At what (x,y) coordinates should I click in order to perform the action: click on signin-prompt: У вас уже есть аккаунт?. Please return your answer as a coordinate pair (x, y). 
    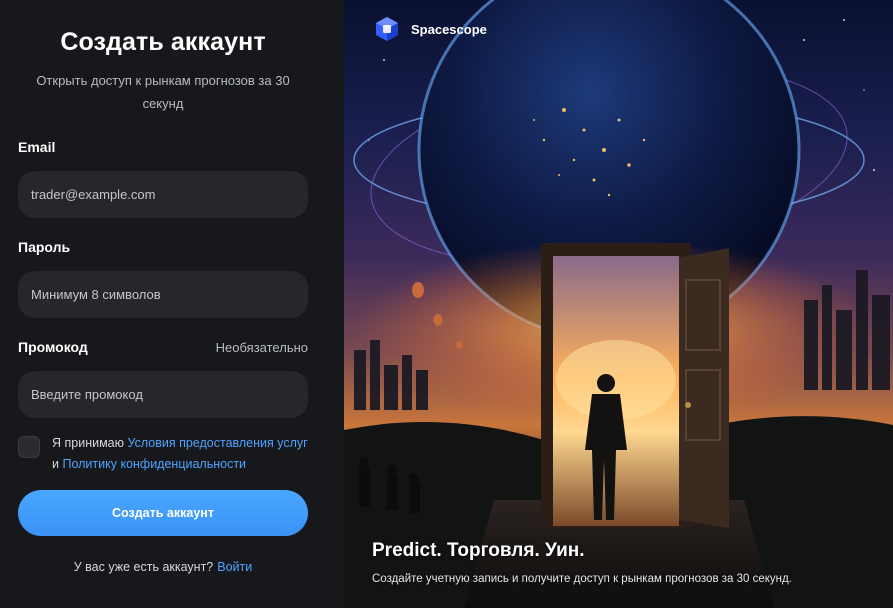
    Looking at the image, I should click on (143, 567).